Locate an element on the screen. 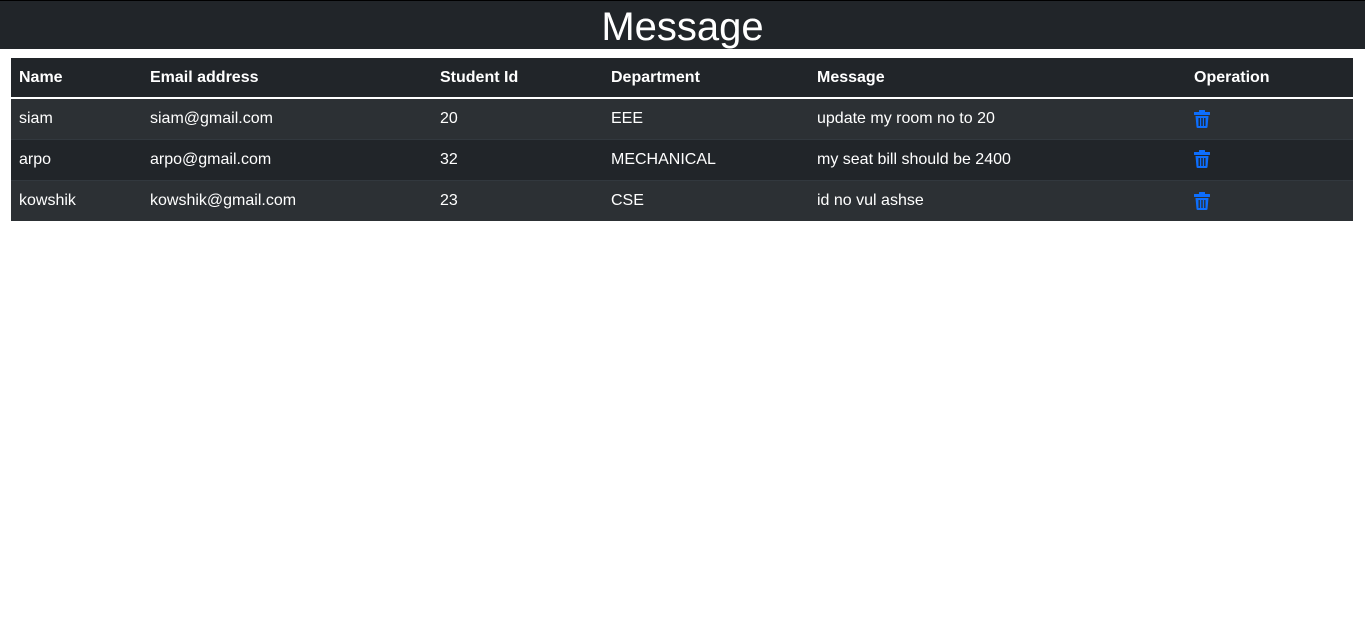  column-header-student-id: Student Id is located at coordinates (517, 78).